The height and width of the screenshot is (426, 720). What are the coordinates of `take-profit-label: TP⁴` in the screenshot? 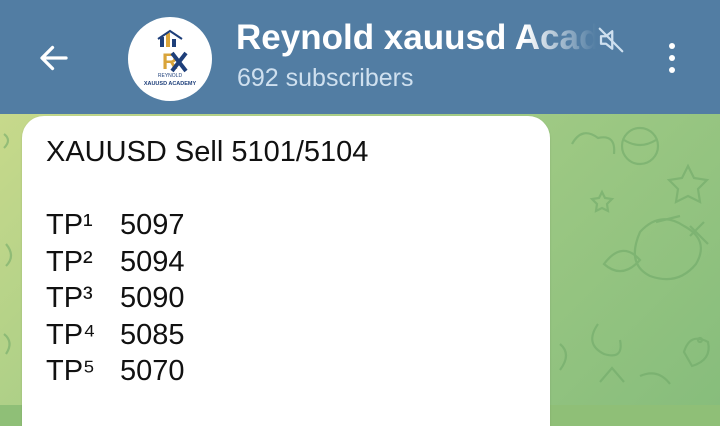 It's located at (71, 334).